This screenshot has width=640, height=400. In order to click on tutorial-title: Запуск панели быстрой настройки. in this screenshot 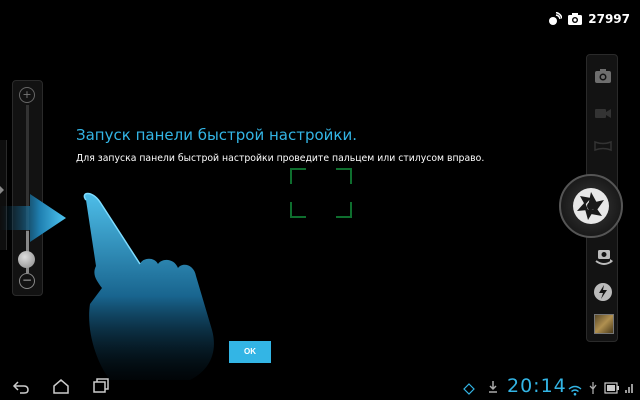, I will do `click(217, 135)`.